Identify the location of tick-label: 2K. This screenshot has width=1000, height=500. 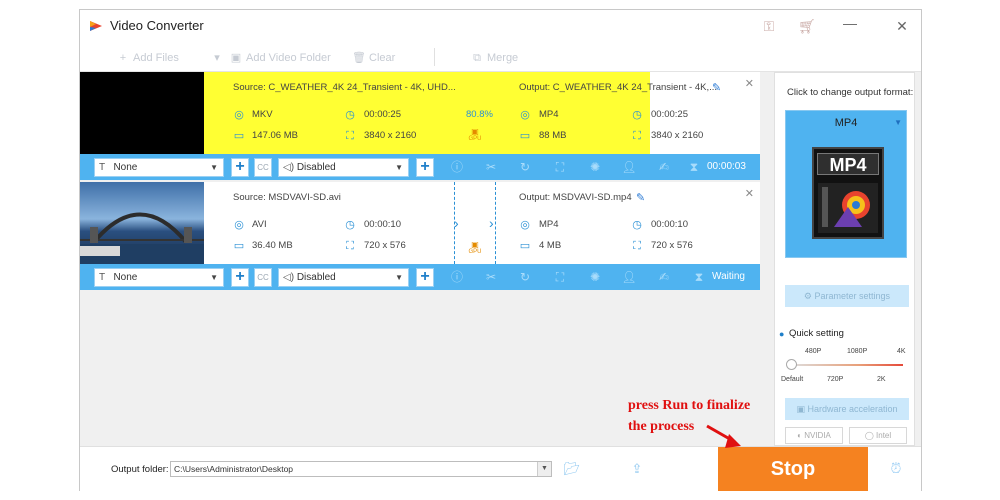
(881, 379).